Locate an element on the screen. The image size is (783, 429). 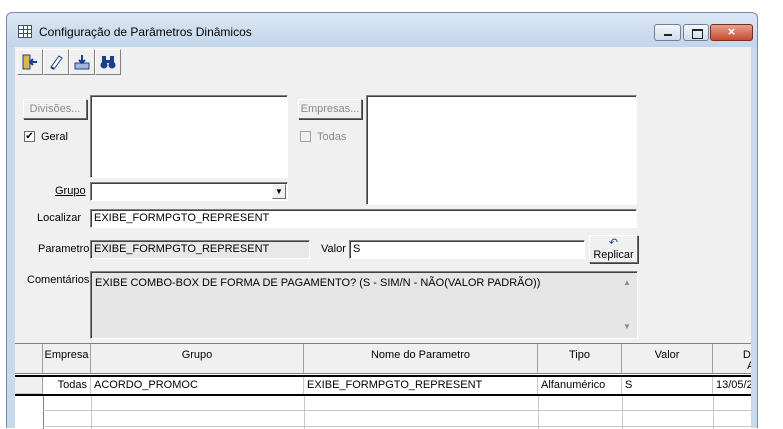
table-app-icon is located at coordinates (25, 31).